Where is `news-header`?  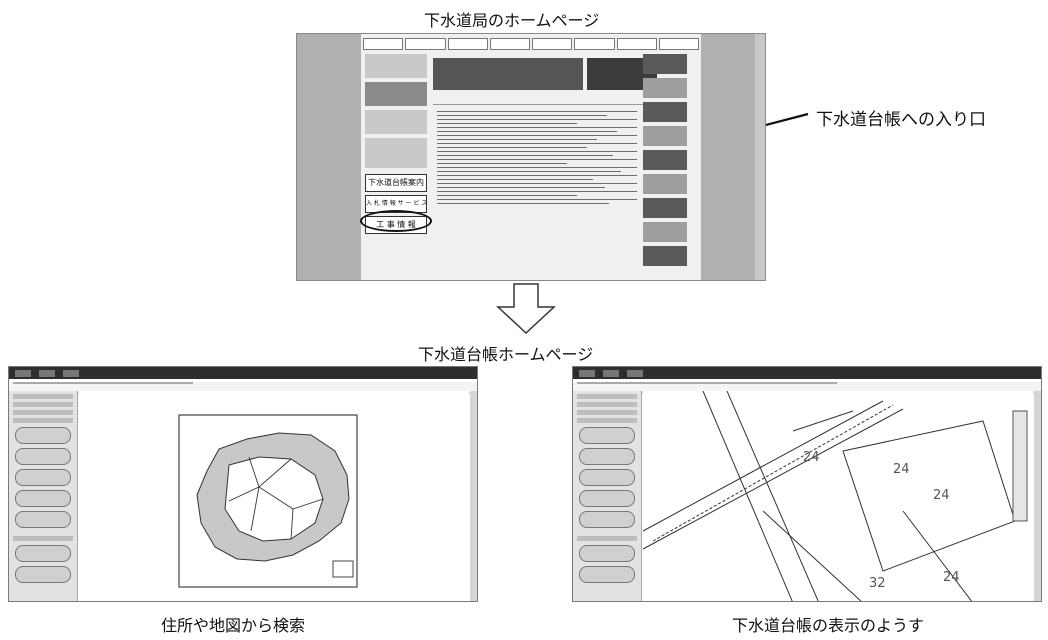
news-header is located at coordinates (538, 100).